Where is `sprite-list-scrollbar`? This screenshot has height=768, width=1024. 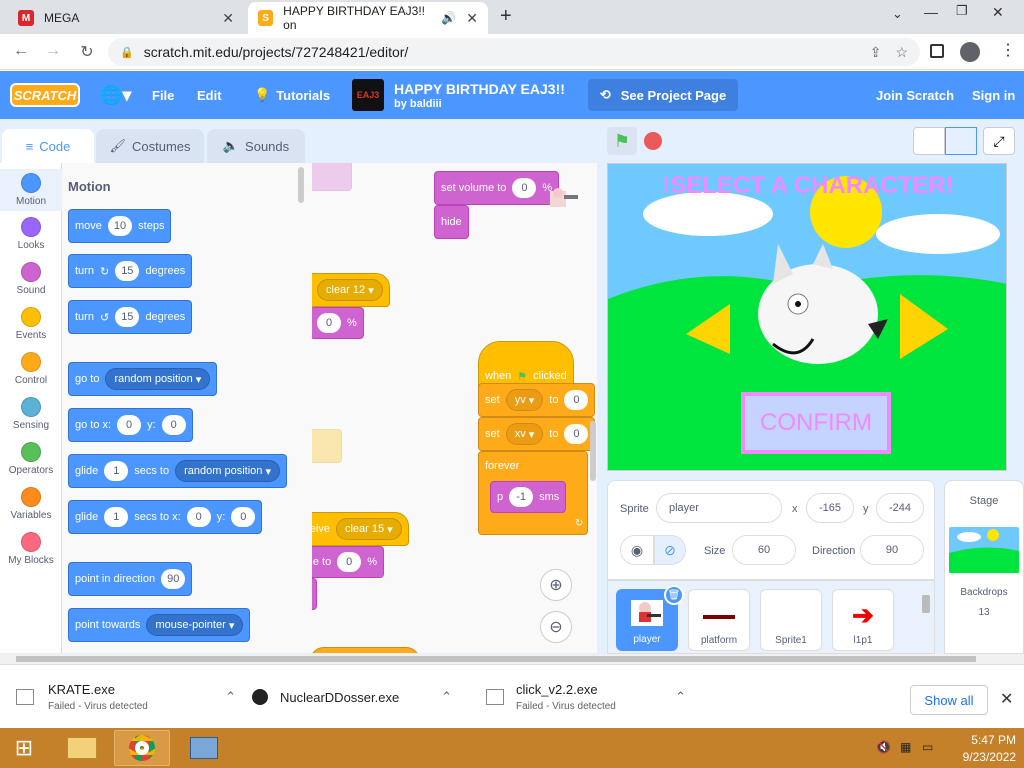
sprite-list-scrollbar is located at coordinates (926, 604).